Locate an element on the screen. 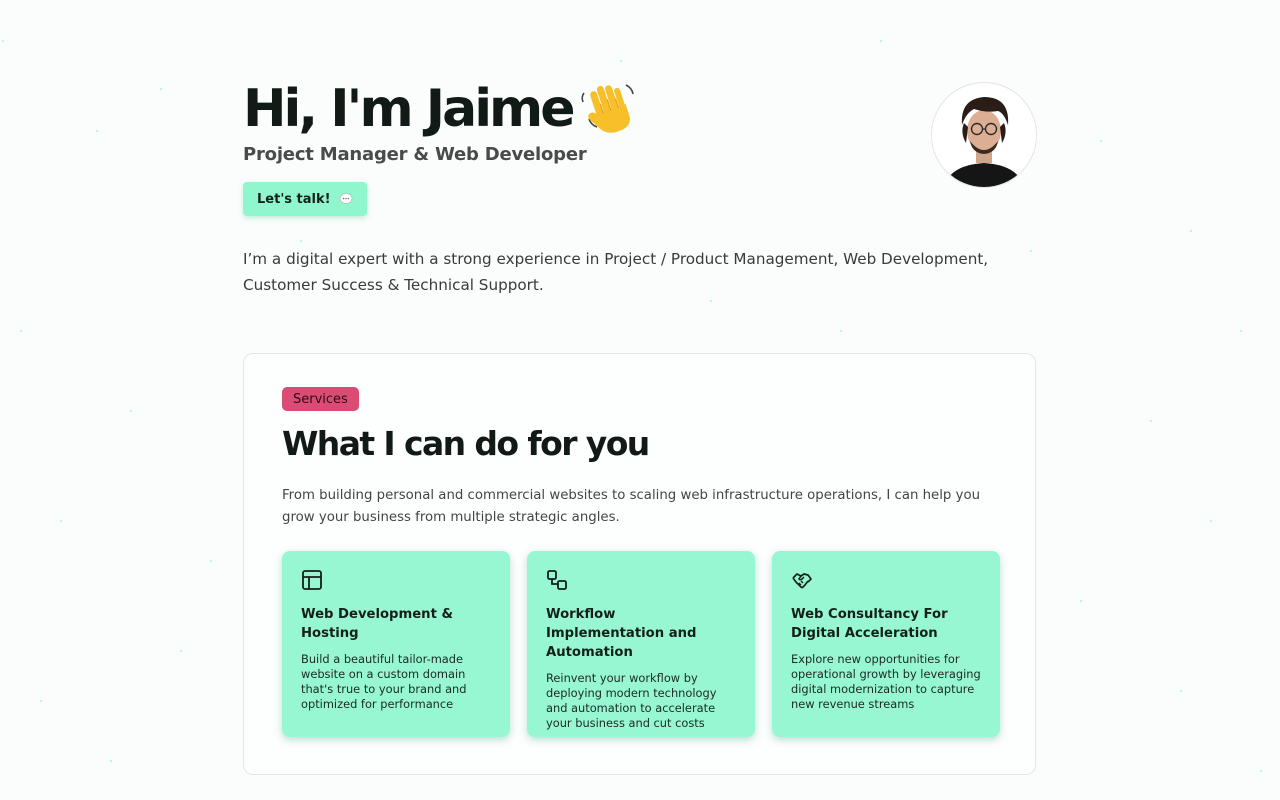  lets-talk-button: Let's talk! is located at coordinates (305, 199).